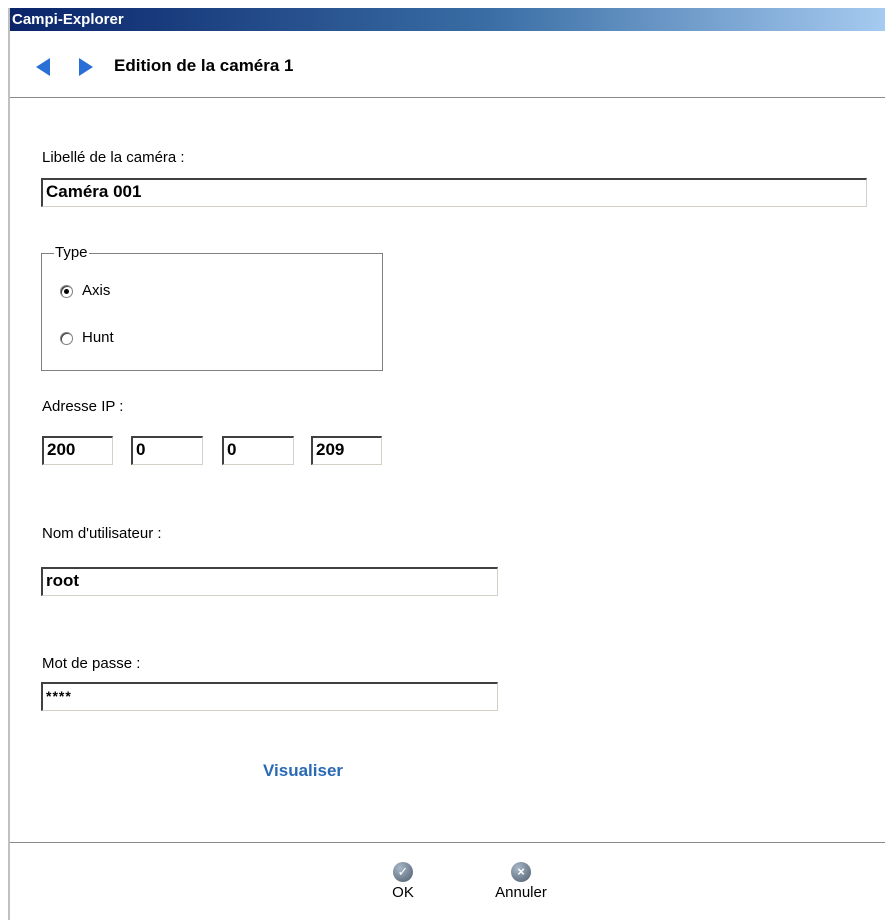  I want to click on action-bar: ✓ OK × Annuler, so click(447, 881).